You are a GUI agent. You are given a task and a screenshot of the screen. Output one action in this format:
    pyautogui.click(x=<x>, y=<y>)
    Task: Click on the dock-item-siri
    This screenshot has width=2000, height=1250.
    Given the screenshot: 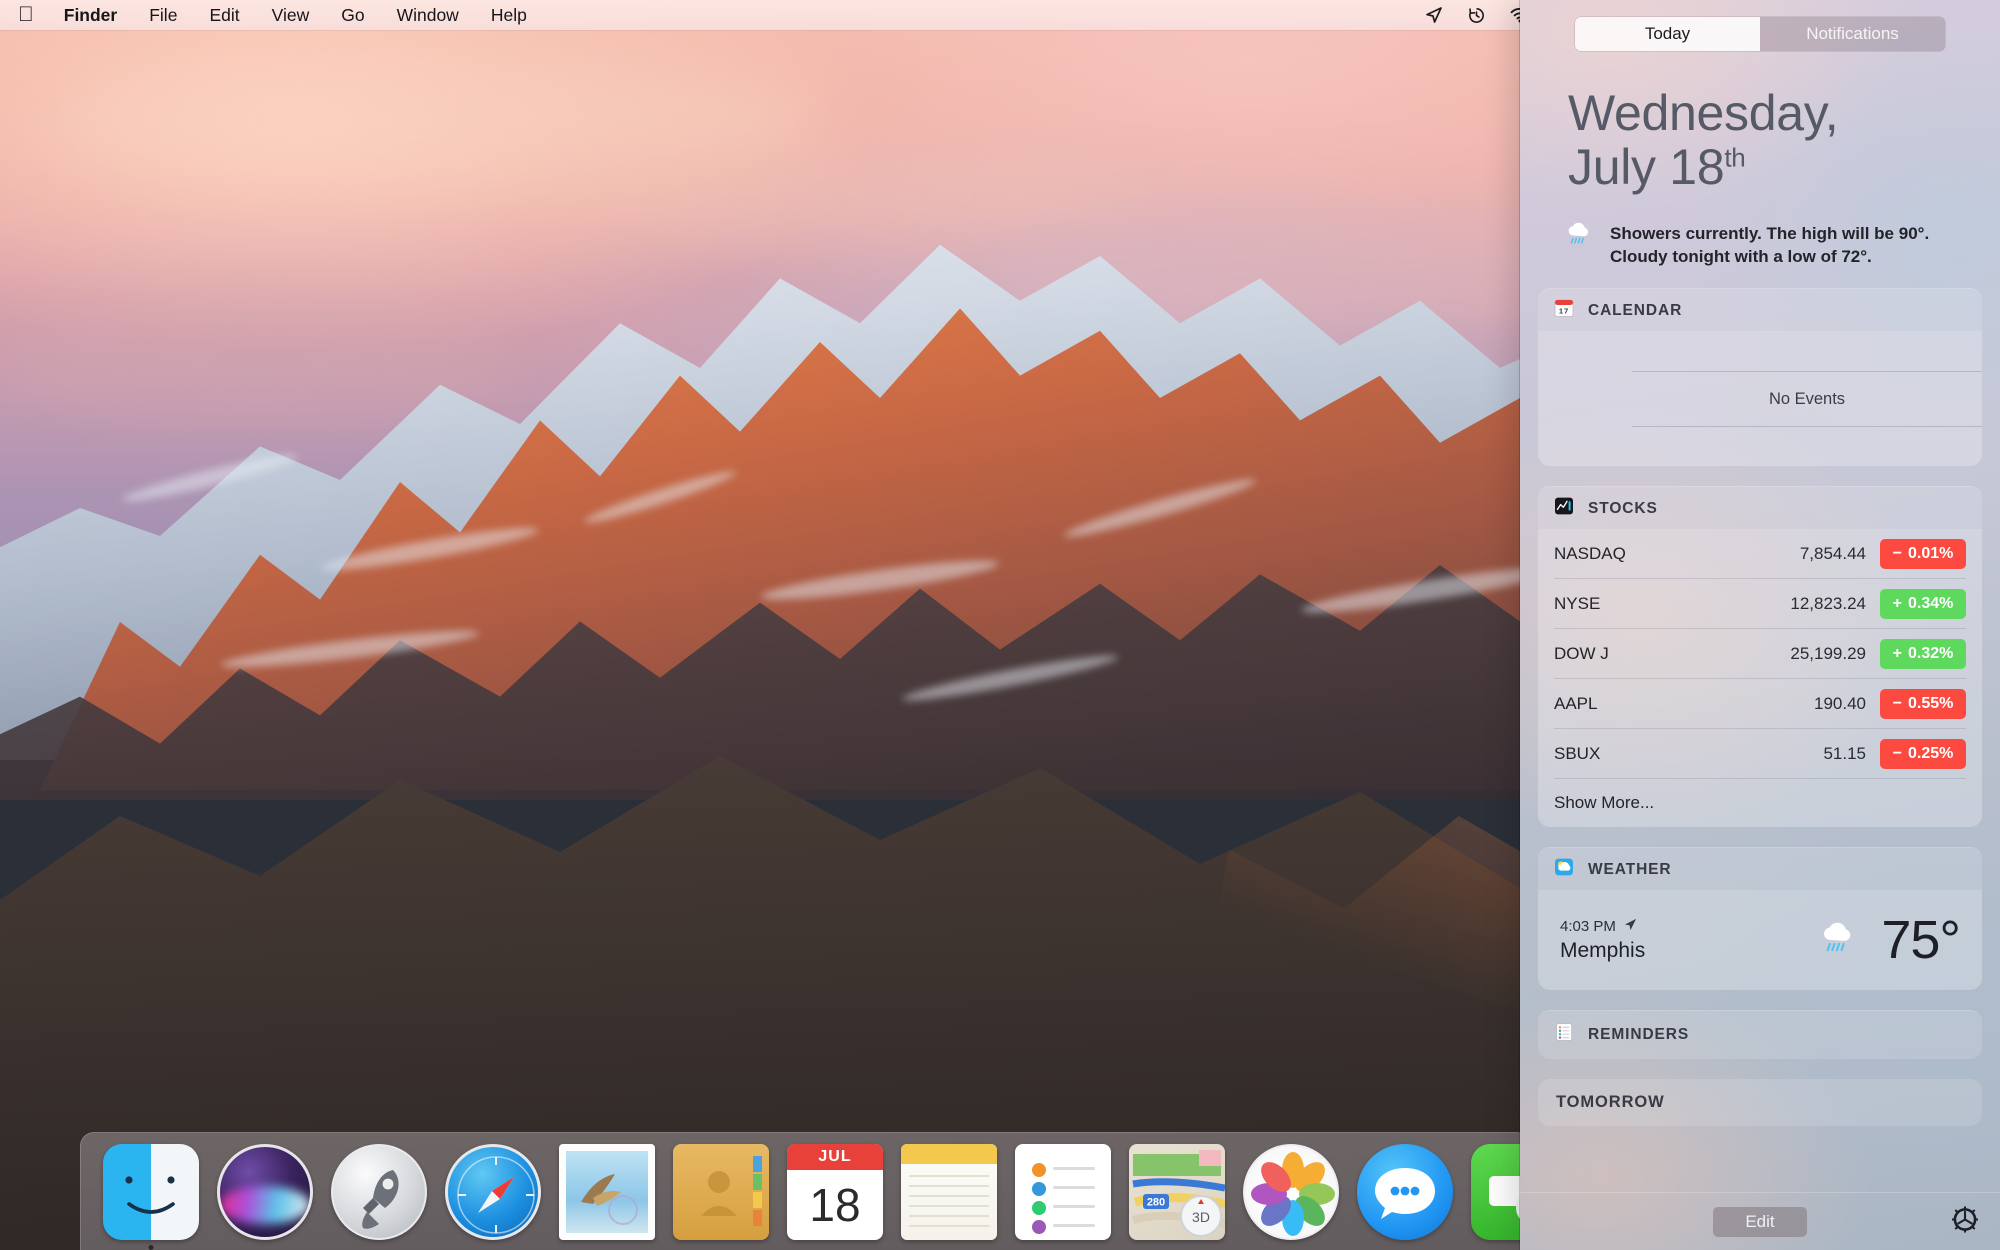 What is the action you would take?
    pyautogui.click(x=265, y=1191)
    